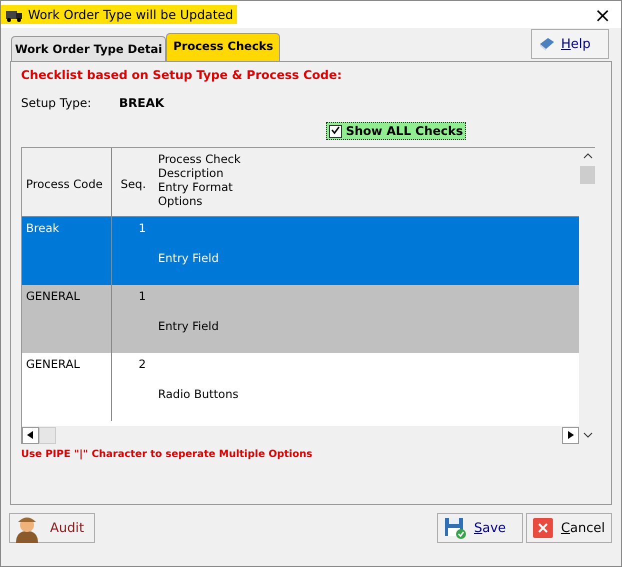 This screenshot has width=622, height=567. Describe the element at coordinates (141, 103) in the screenshot. I see `setup-type-value: BREAK` at that location.